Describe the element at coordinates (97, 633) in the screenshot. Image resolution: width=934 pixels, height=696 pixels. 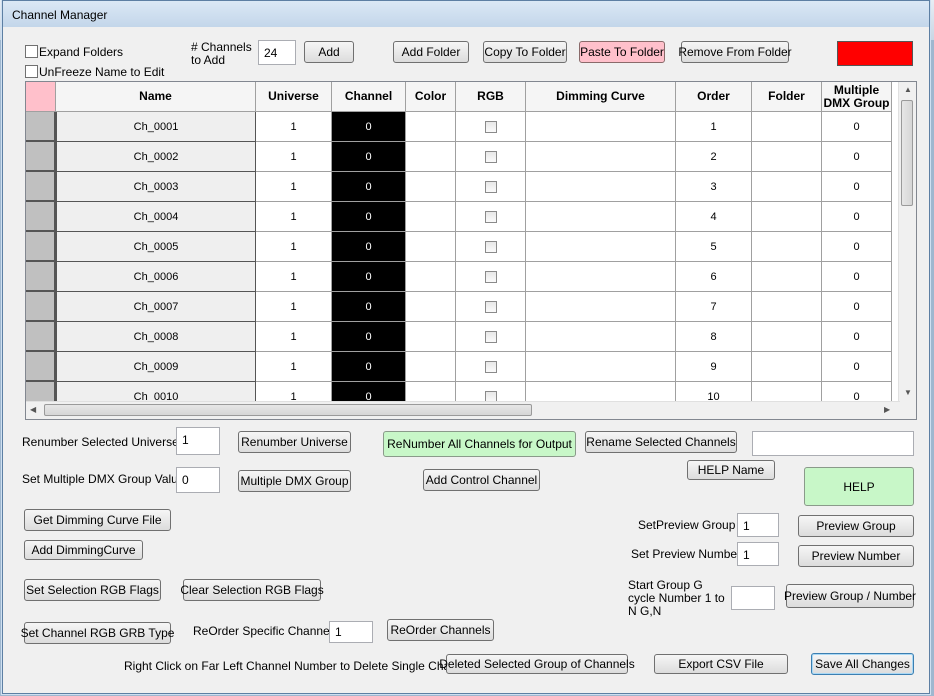
I see `set-channel-rgb-grb-type-button: Set Channel RGB GRB Type` at that location.